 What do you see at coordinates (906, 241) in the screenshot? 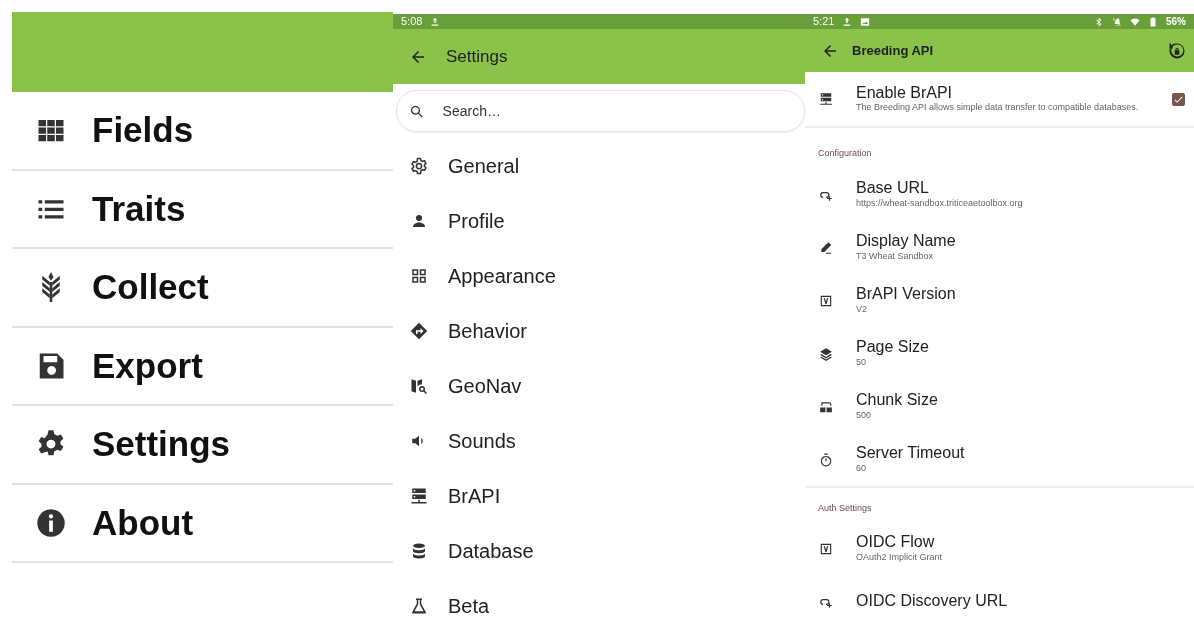
I see `setting-title: Display Name` at bounding box center [906, 241].